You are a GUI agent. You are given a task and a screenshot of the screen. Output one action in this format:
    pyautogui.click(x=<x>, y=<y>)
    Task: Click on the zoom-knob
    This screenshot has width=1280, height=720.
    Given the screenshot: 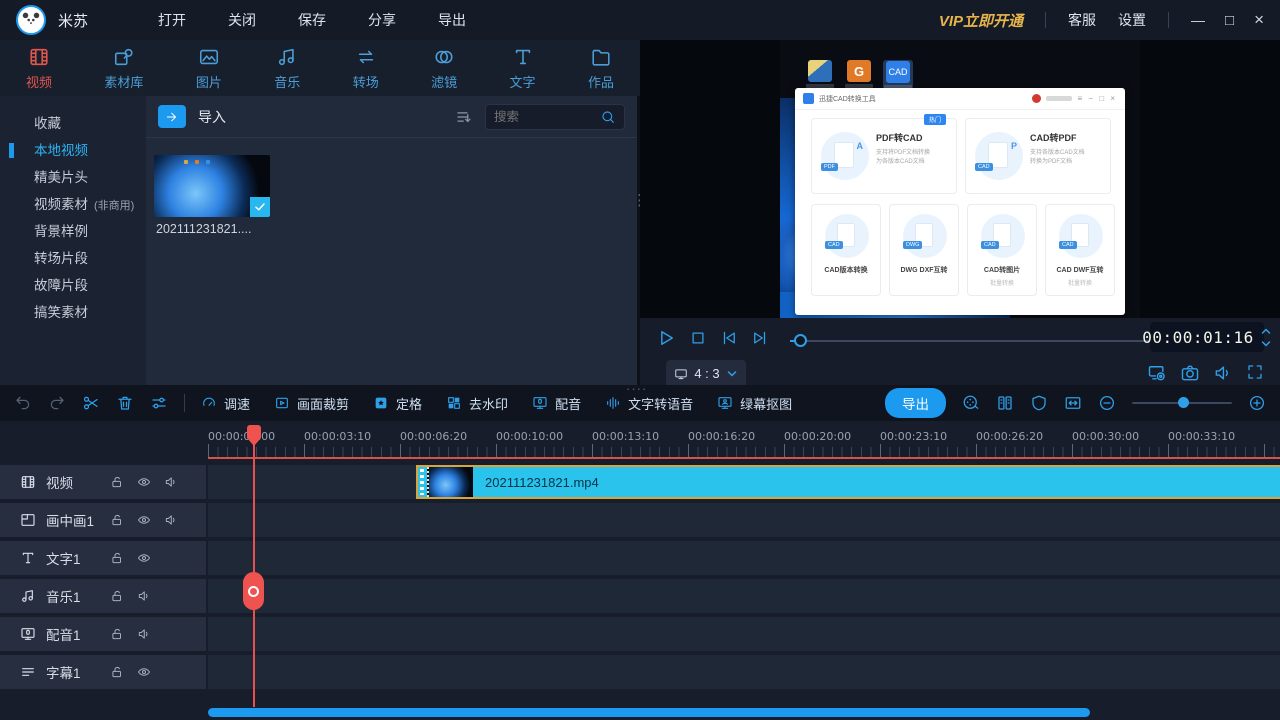 What is the action you would take?
    pyautogui.click(x=1183, y=402)
    